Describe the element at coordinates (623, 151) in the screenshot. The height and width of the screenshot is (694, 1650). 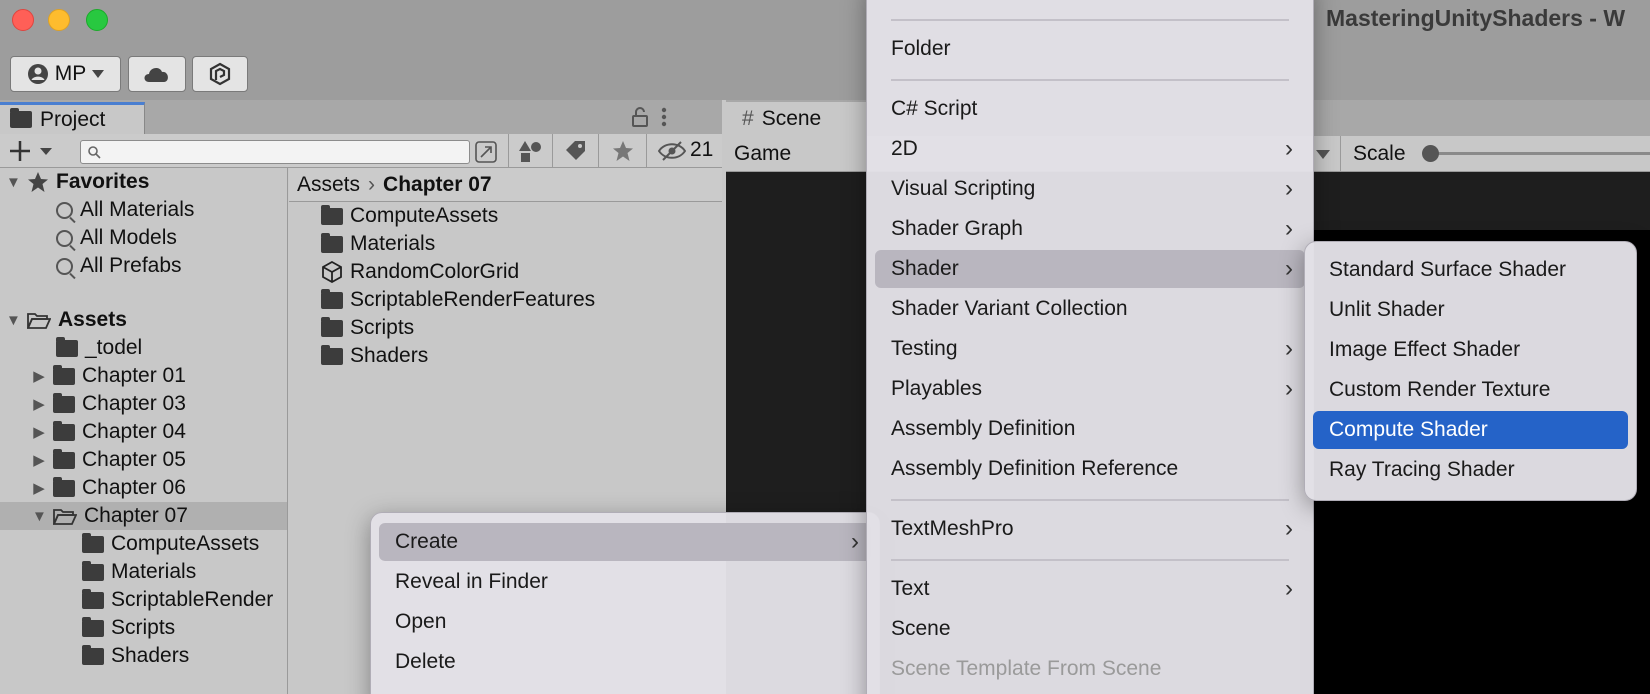
I see `favorite-star-icon` at that location.